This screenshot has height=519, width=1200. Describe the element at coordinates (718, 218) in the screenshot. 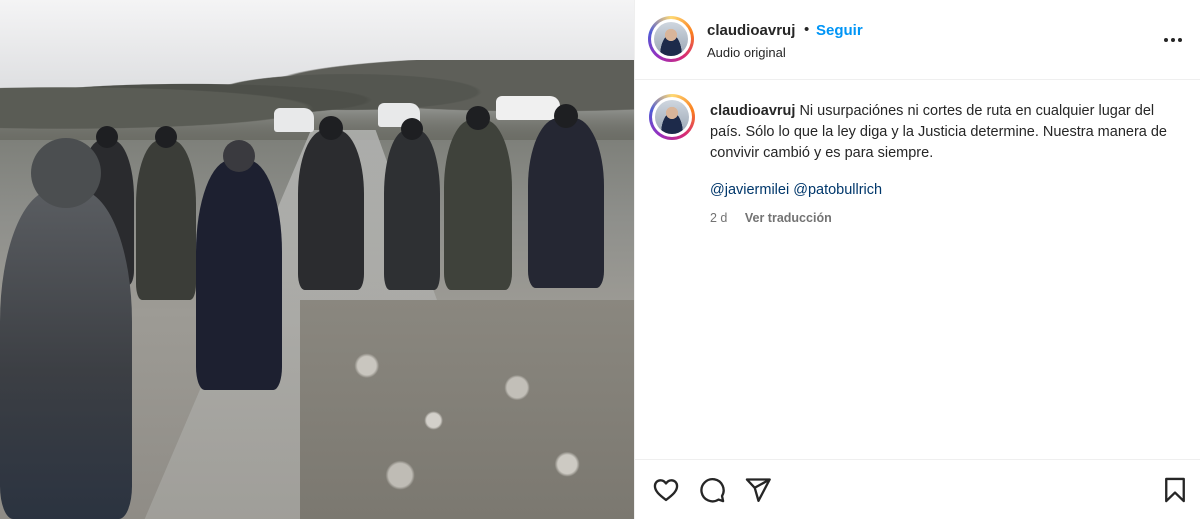

I see `post-timestamp: 2 d` at that location.